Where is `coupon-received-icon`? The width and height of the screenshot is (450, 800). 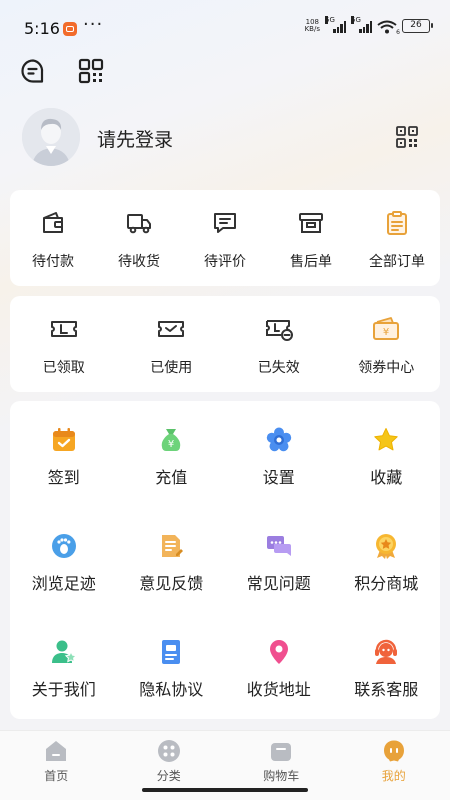
coupon-received-icon is located at coordinates (64, 329).